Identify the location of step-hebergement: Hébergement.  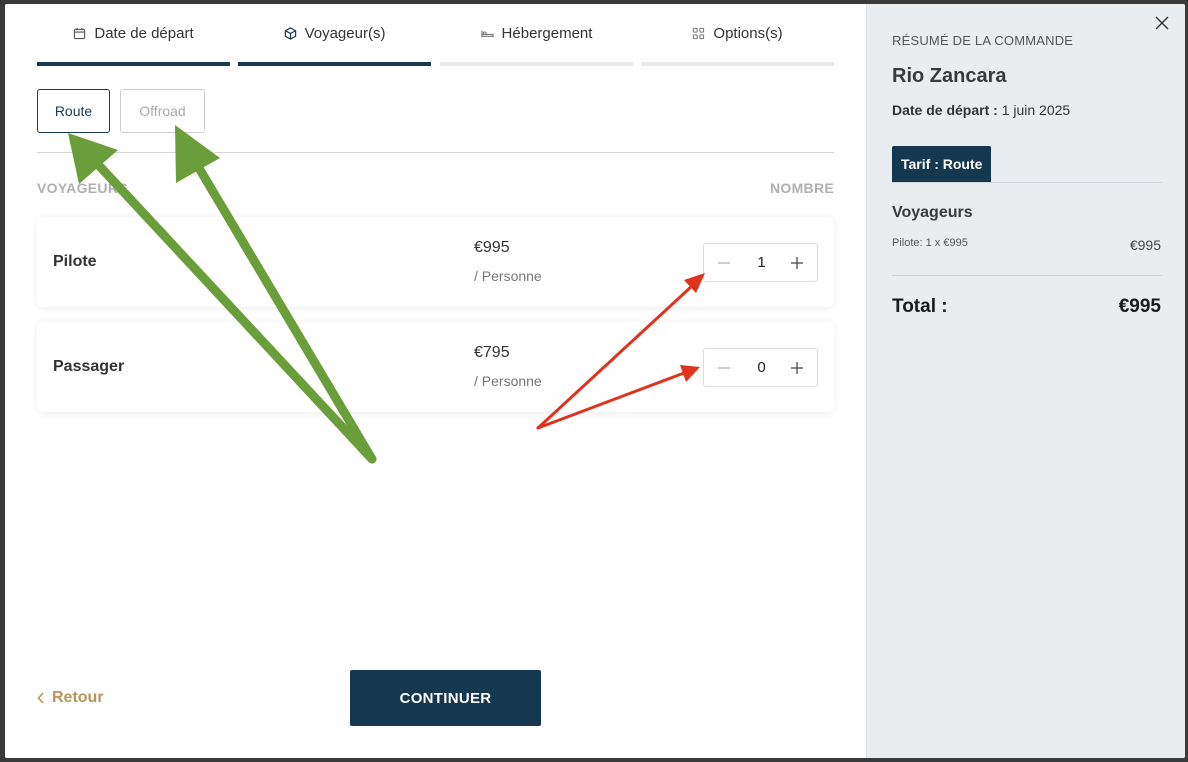
(536, 35).